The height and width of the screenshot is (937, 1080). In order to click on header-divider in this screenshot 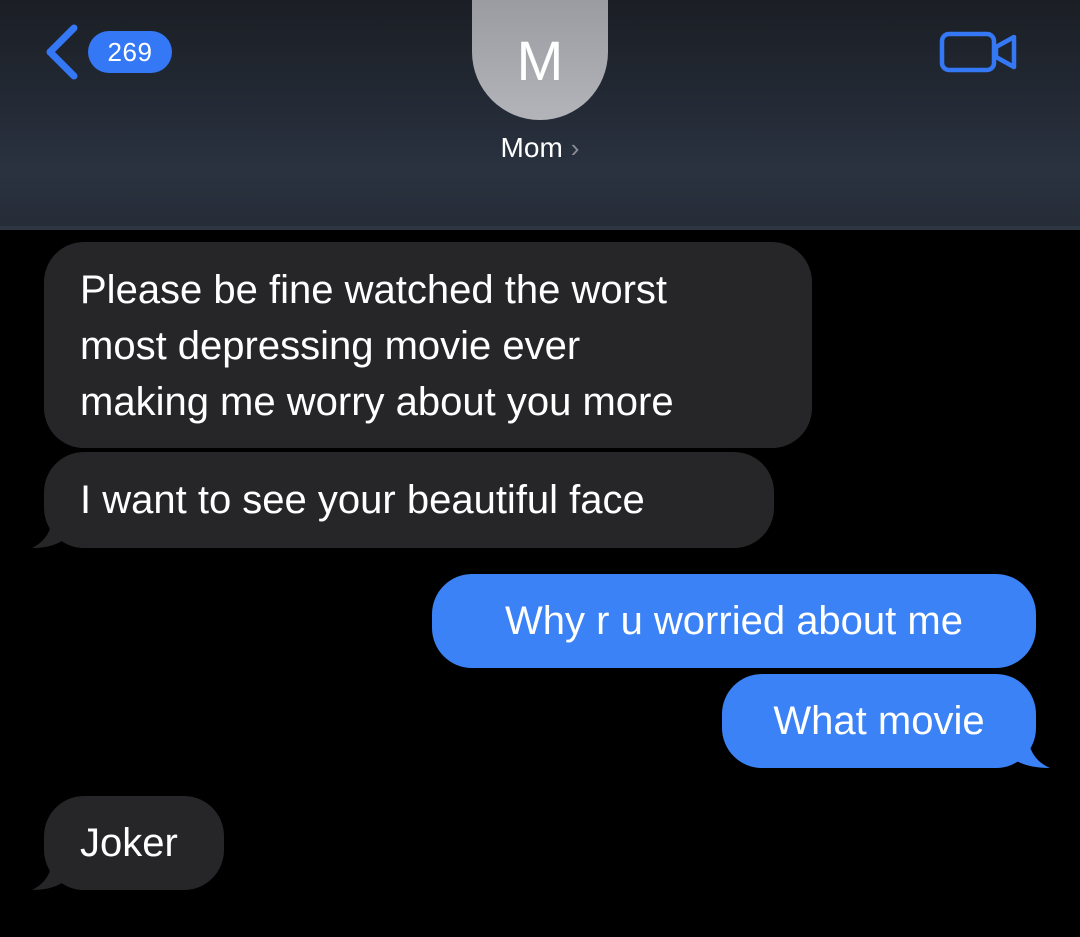, I will do `click(540, 228)`.